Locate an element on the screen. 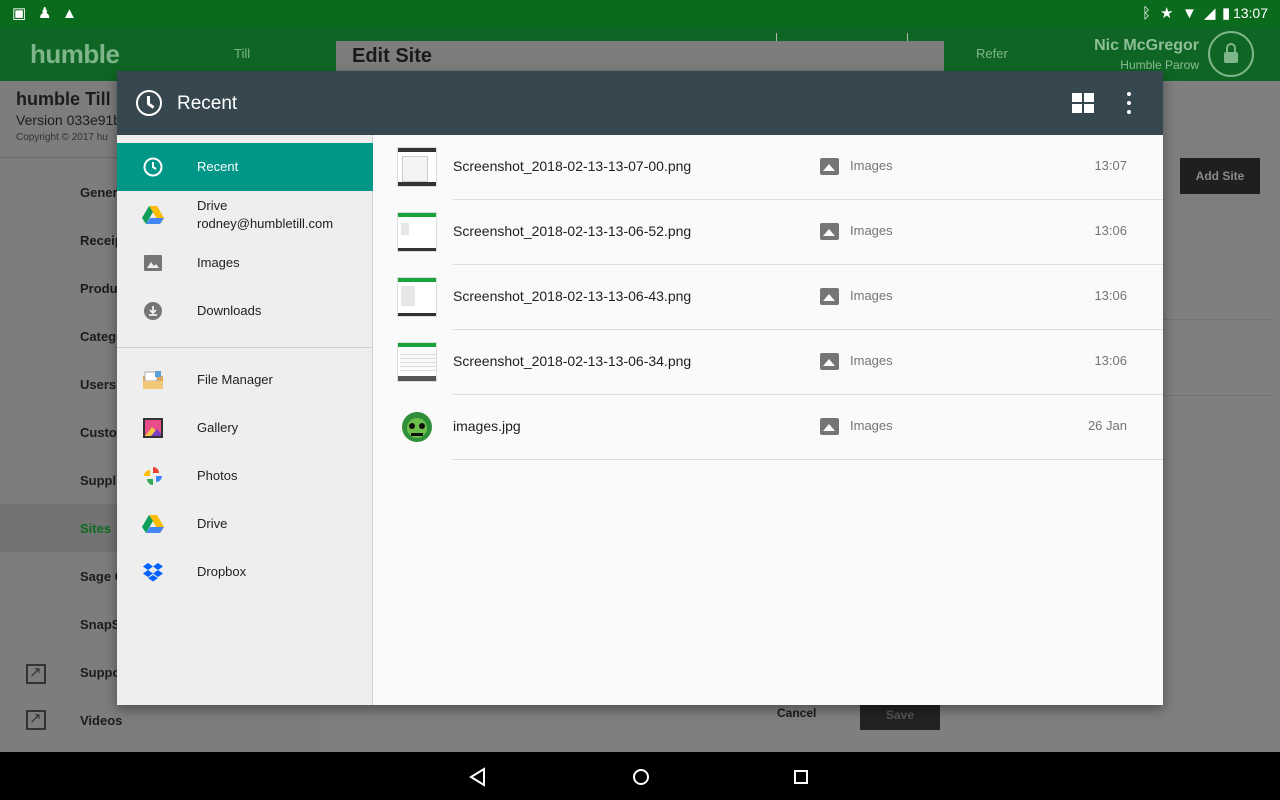 Image resolution: width=1280 pixels, height=800 pixels. sidebar-item-snapscan: SnapS is located at coordinates (100, 624).